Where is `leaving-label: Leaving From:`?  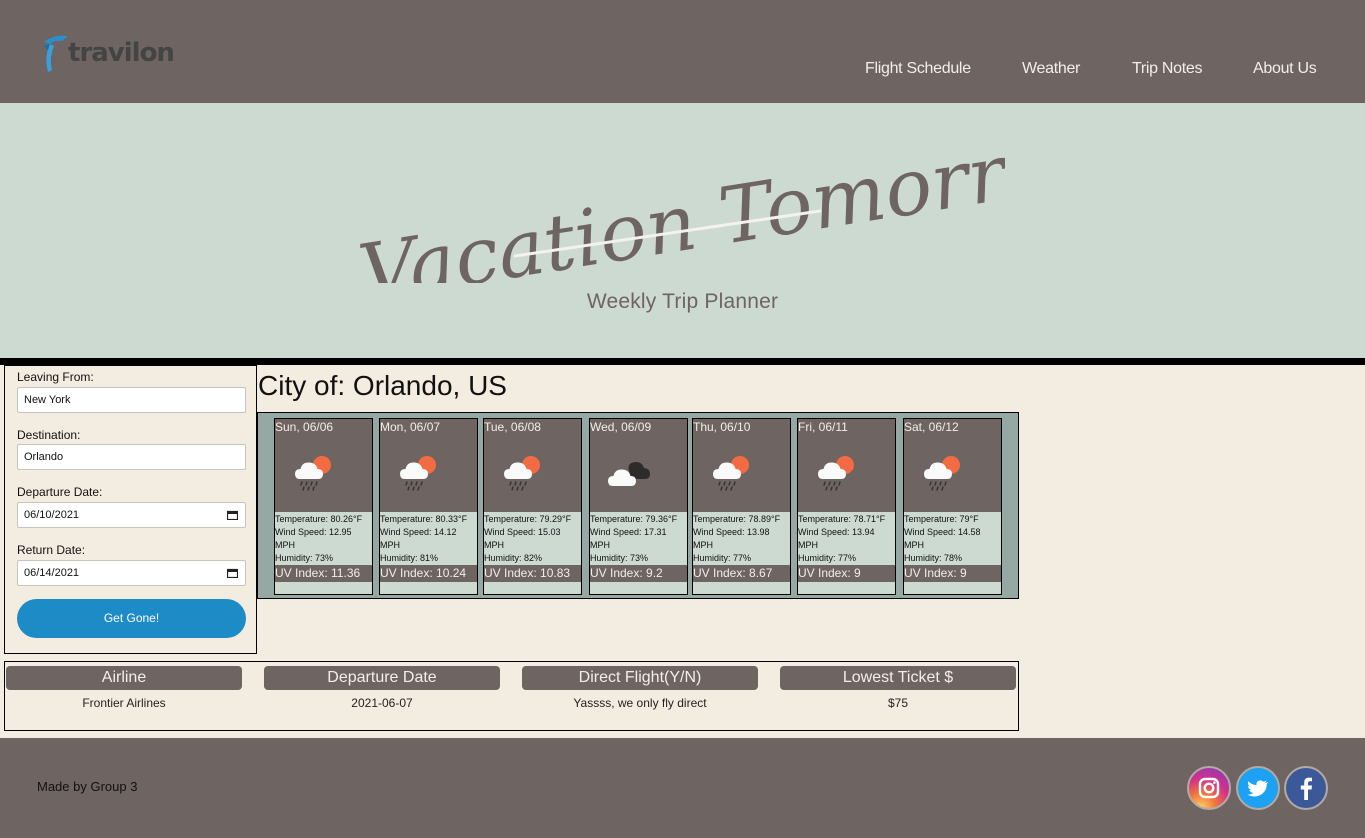
leaving-label: Leaving From: is located at coordinates (55, 377).